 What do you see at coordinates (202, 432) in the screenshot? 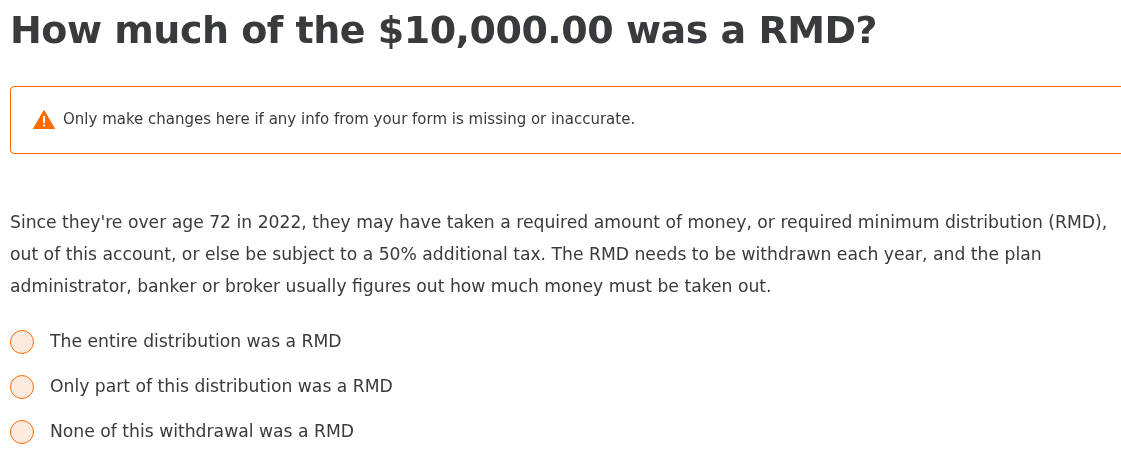
I see `option-label: None of this withdrawal was a RMD` at bounding box center [202, 432].